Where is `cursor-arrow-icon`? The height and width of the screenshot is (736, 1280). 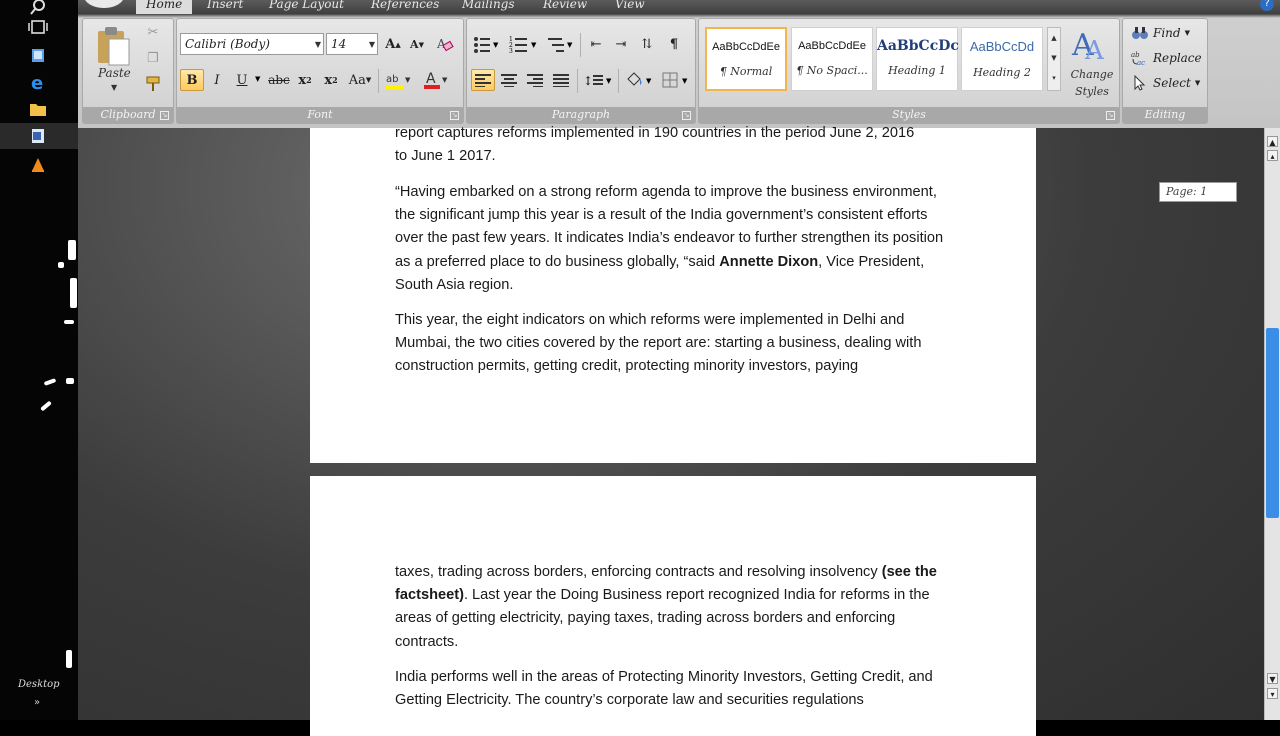 cursor-arrow-icon is located at coordinates (1140, 83).